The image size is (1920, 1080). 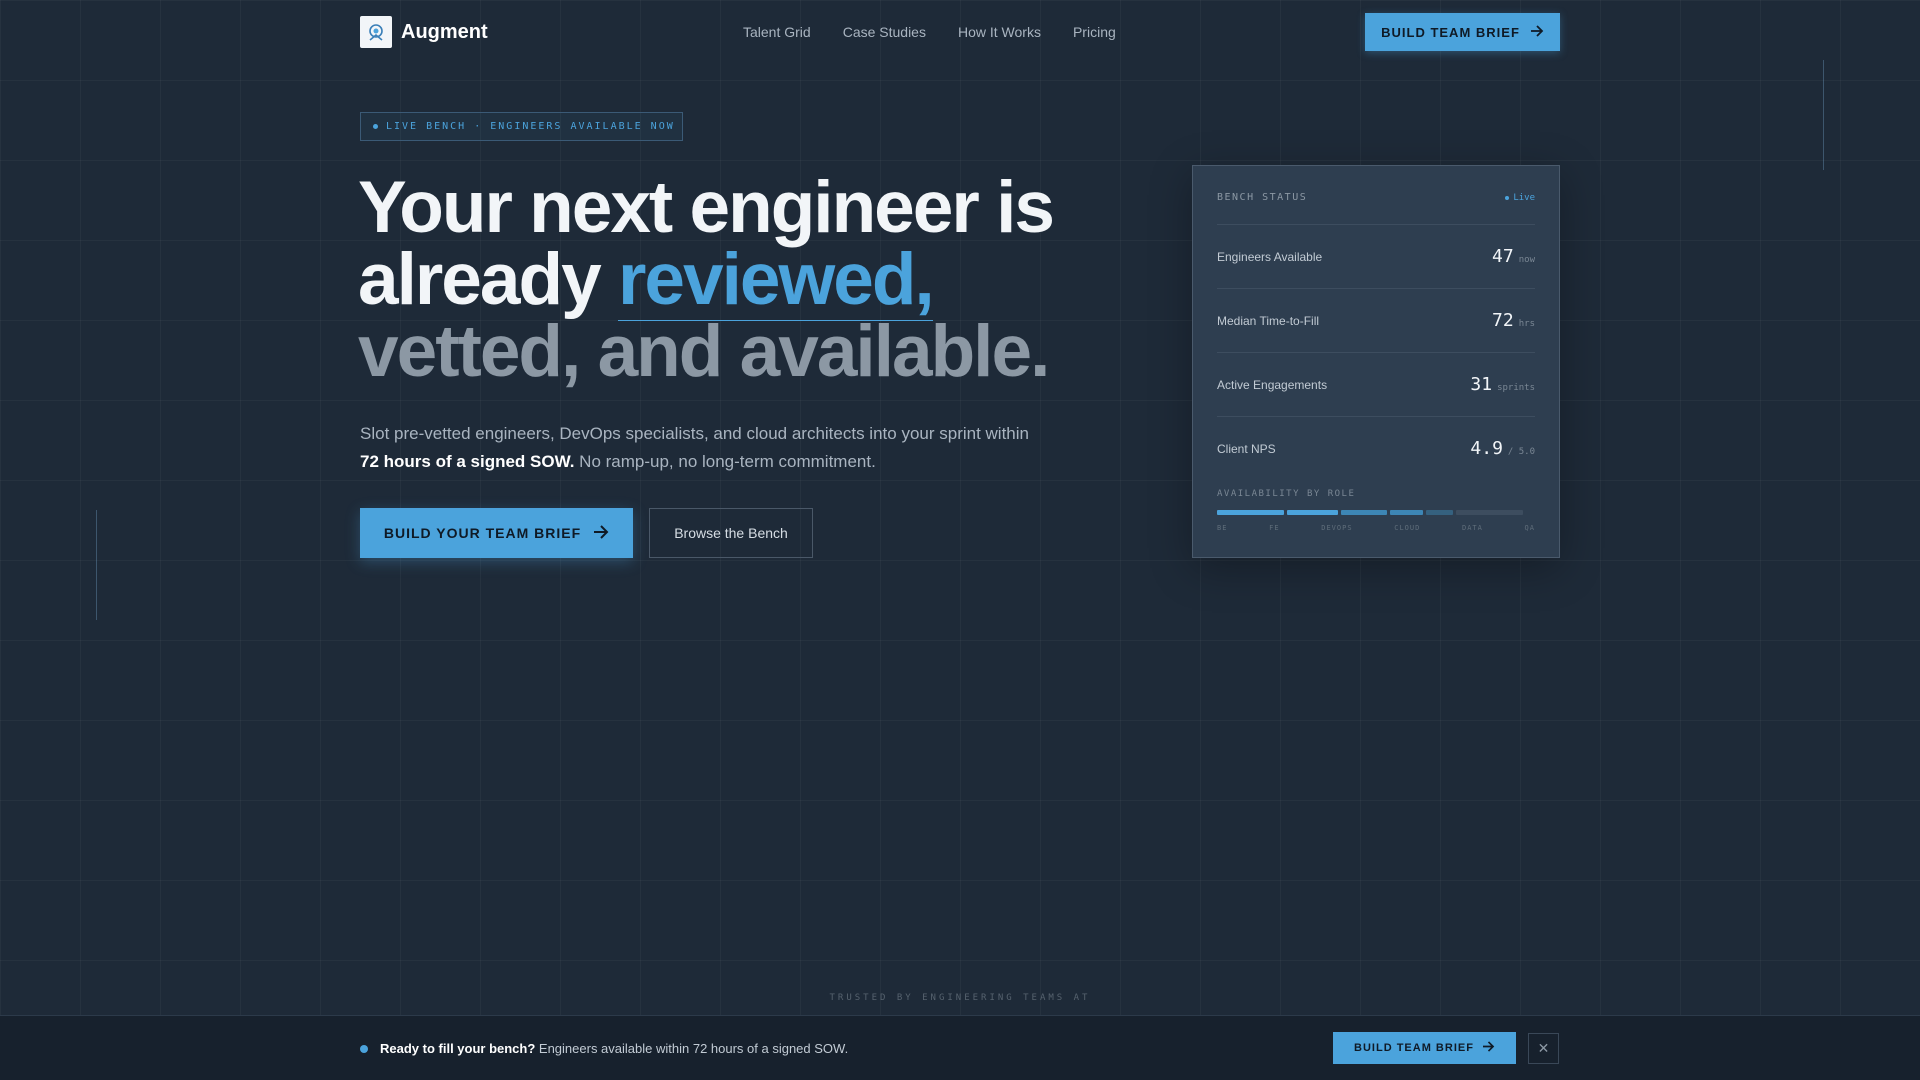 I want to click on bottom-build-team-brief-button: BUILD TEAM BRIEF, so click(x=1424, y=1048).